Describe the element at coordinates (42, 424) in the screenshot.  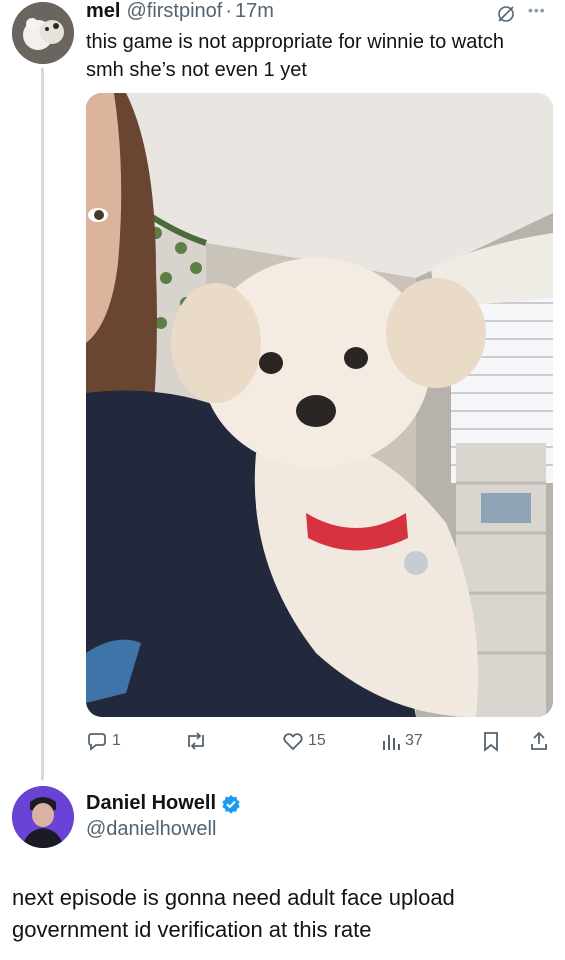
I see `thread-line` at that location.